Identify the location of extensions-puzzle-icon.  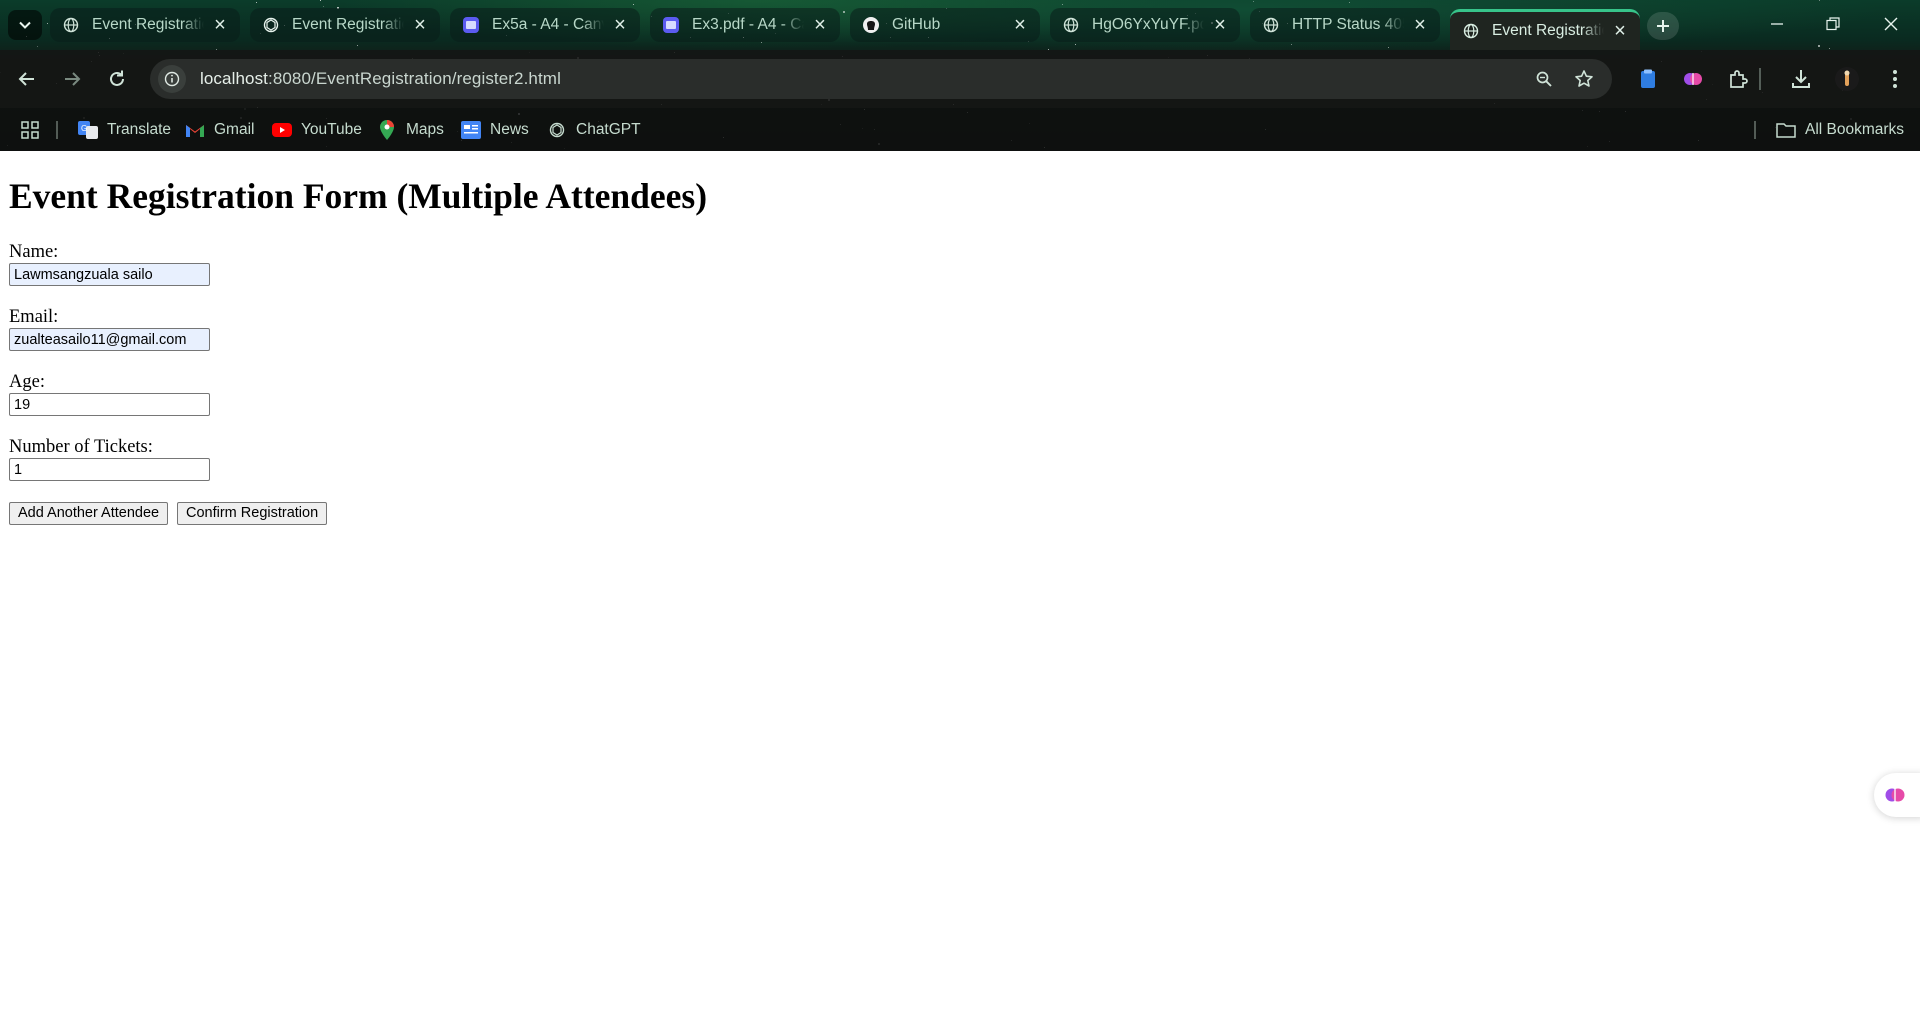
(1738, 79).